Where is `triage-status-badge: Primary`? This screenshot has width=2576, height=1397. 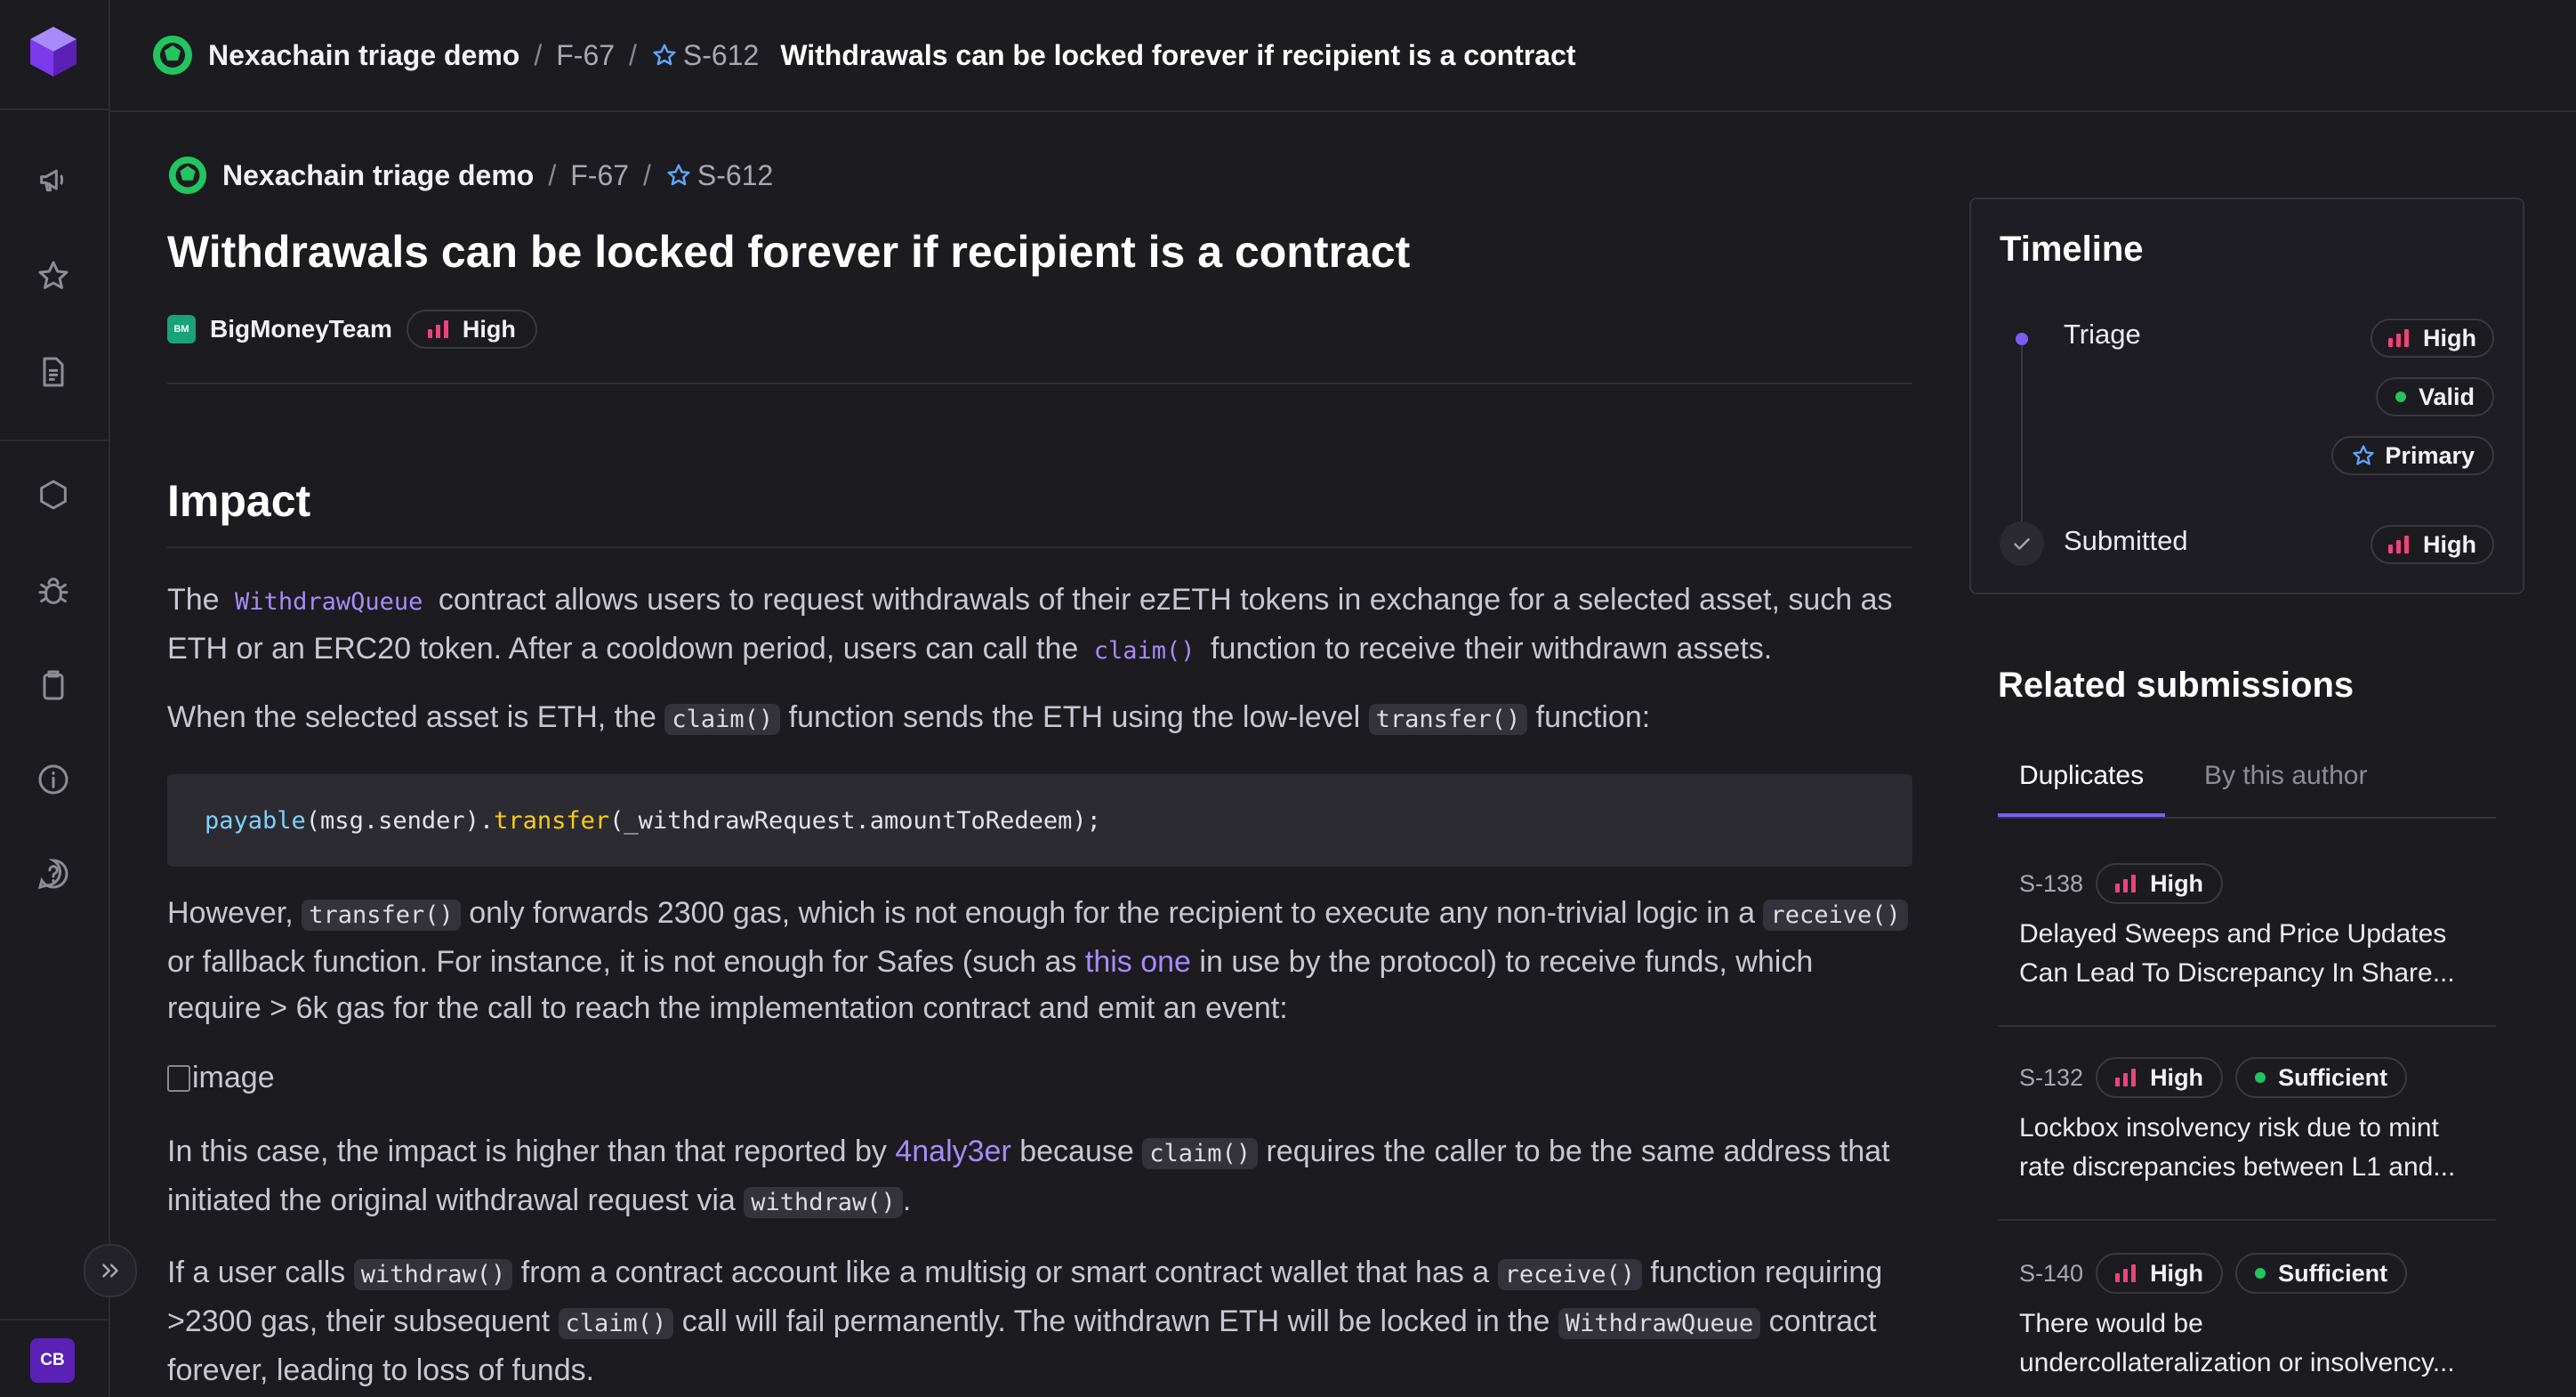
triage-status-badge: Primary is located at coordinates (2412, 455).